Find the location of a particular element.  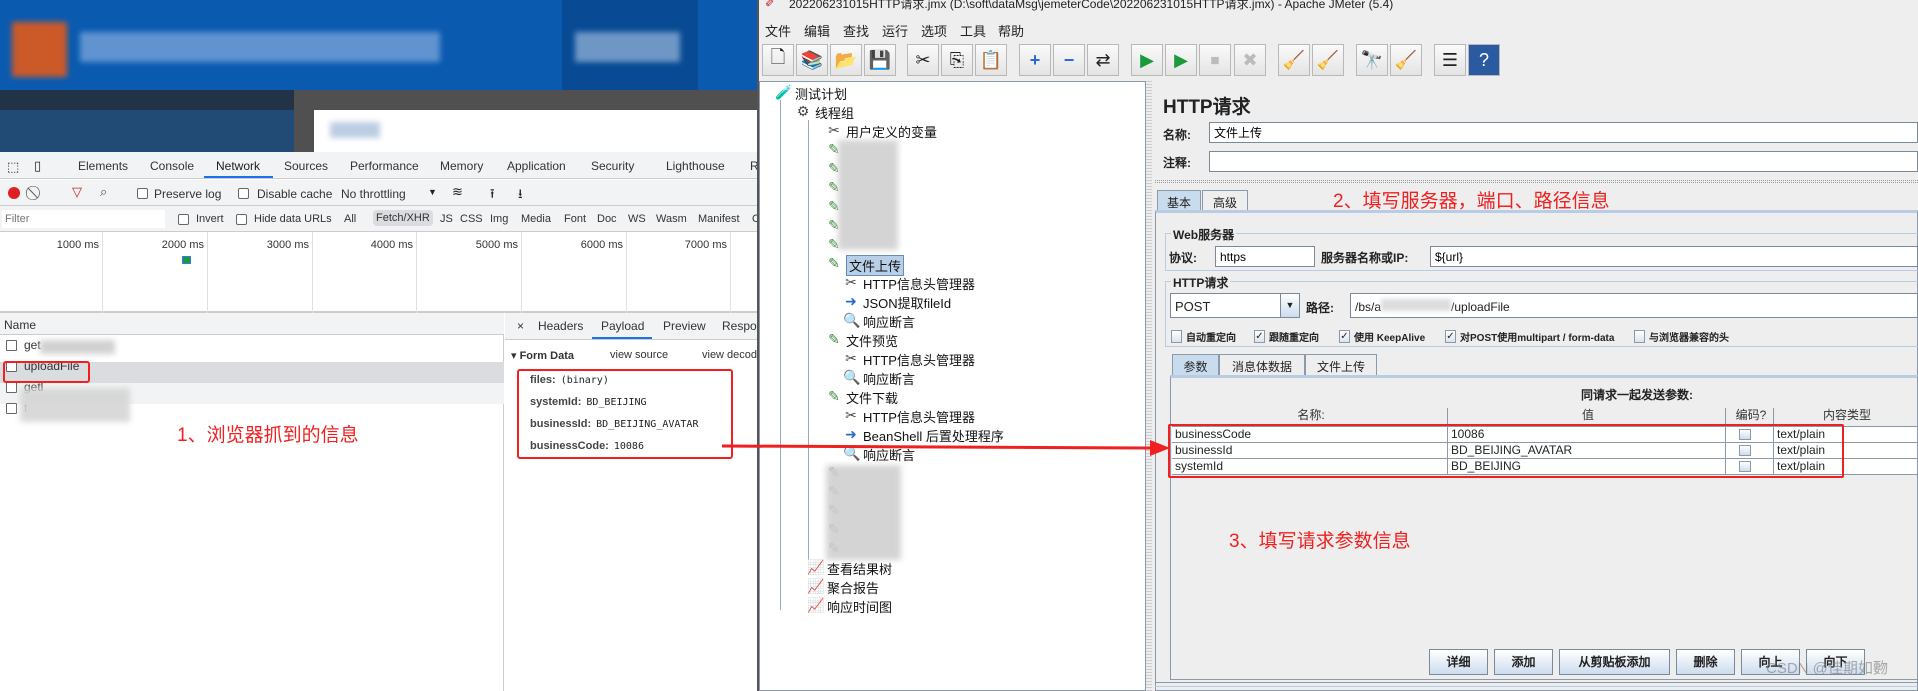

arrow-line is located at coordinates (937, 447).